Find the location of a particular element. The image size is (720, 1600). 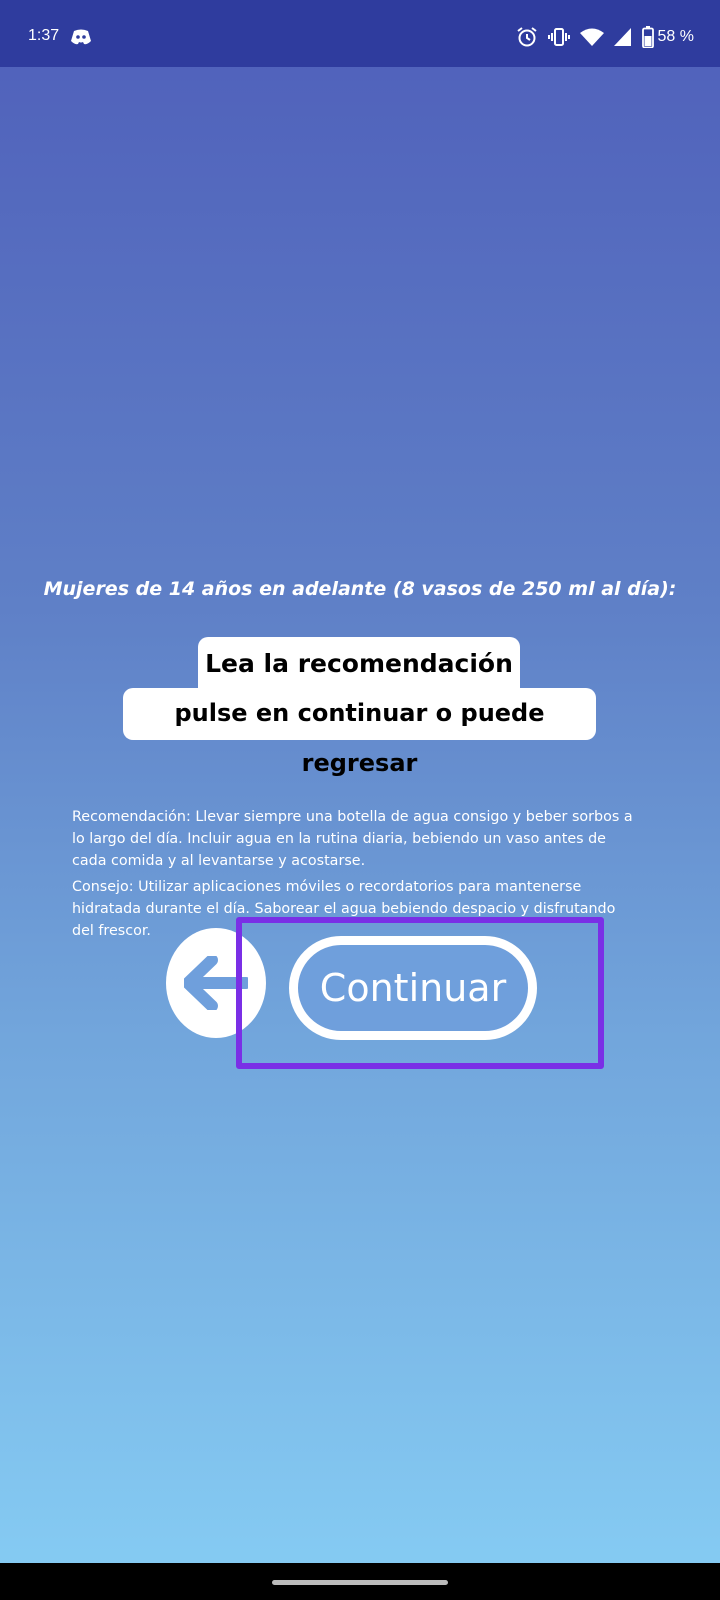

status-bar: 1:37 58 % is located at coordinates (360, 33).